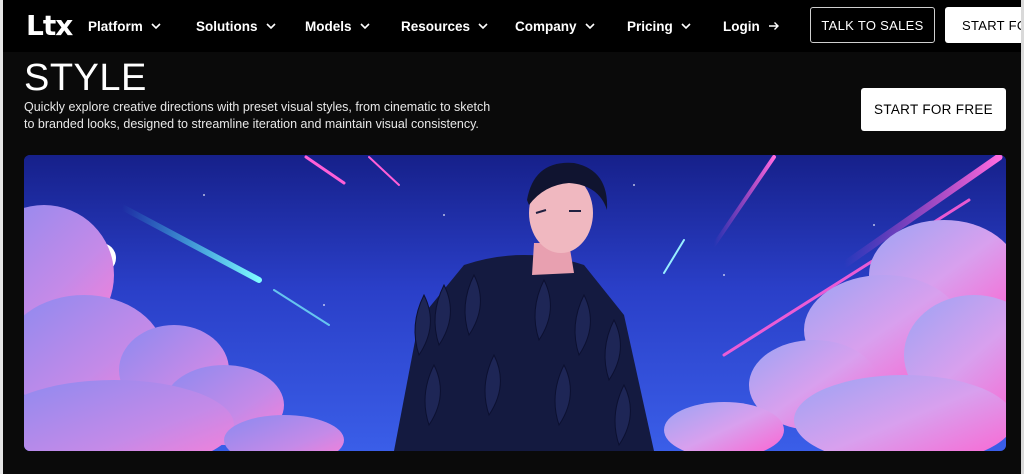  Describe the element at coordinates (773, 26) in the screenshot. I see `arrow-right-icon` at that location.